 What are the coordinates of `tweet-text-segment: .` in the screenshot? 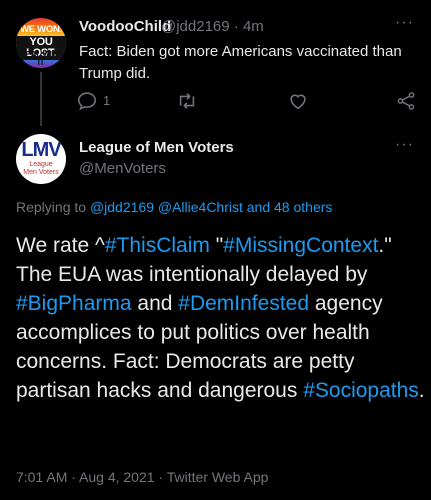 It's located at (421, 390).